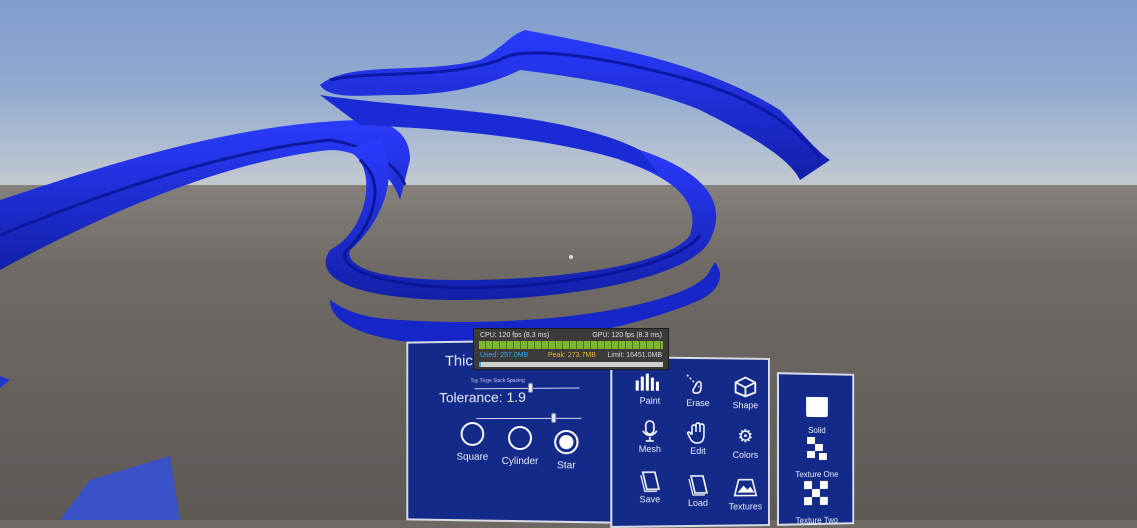 The width and height of the screenshot is (1137, 528). Describe the element at coordinates (482, 397) in the screenshot. I see `tolerance-label: Tolerance: 1.9` at that location.